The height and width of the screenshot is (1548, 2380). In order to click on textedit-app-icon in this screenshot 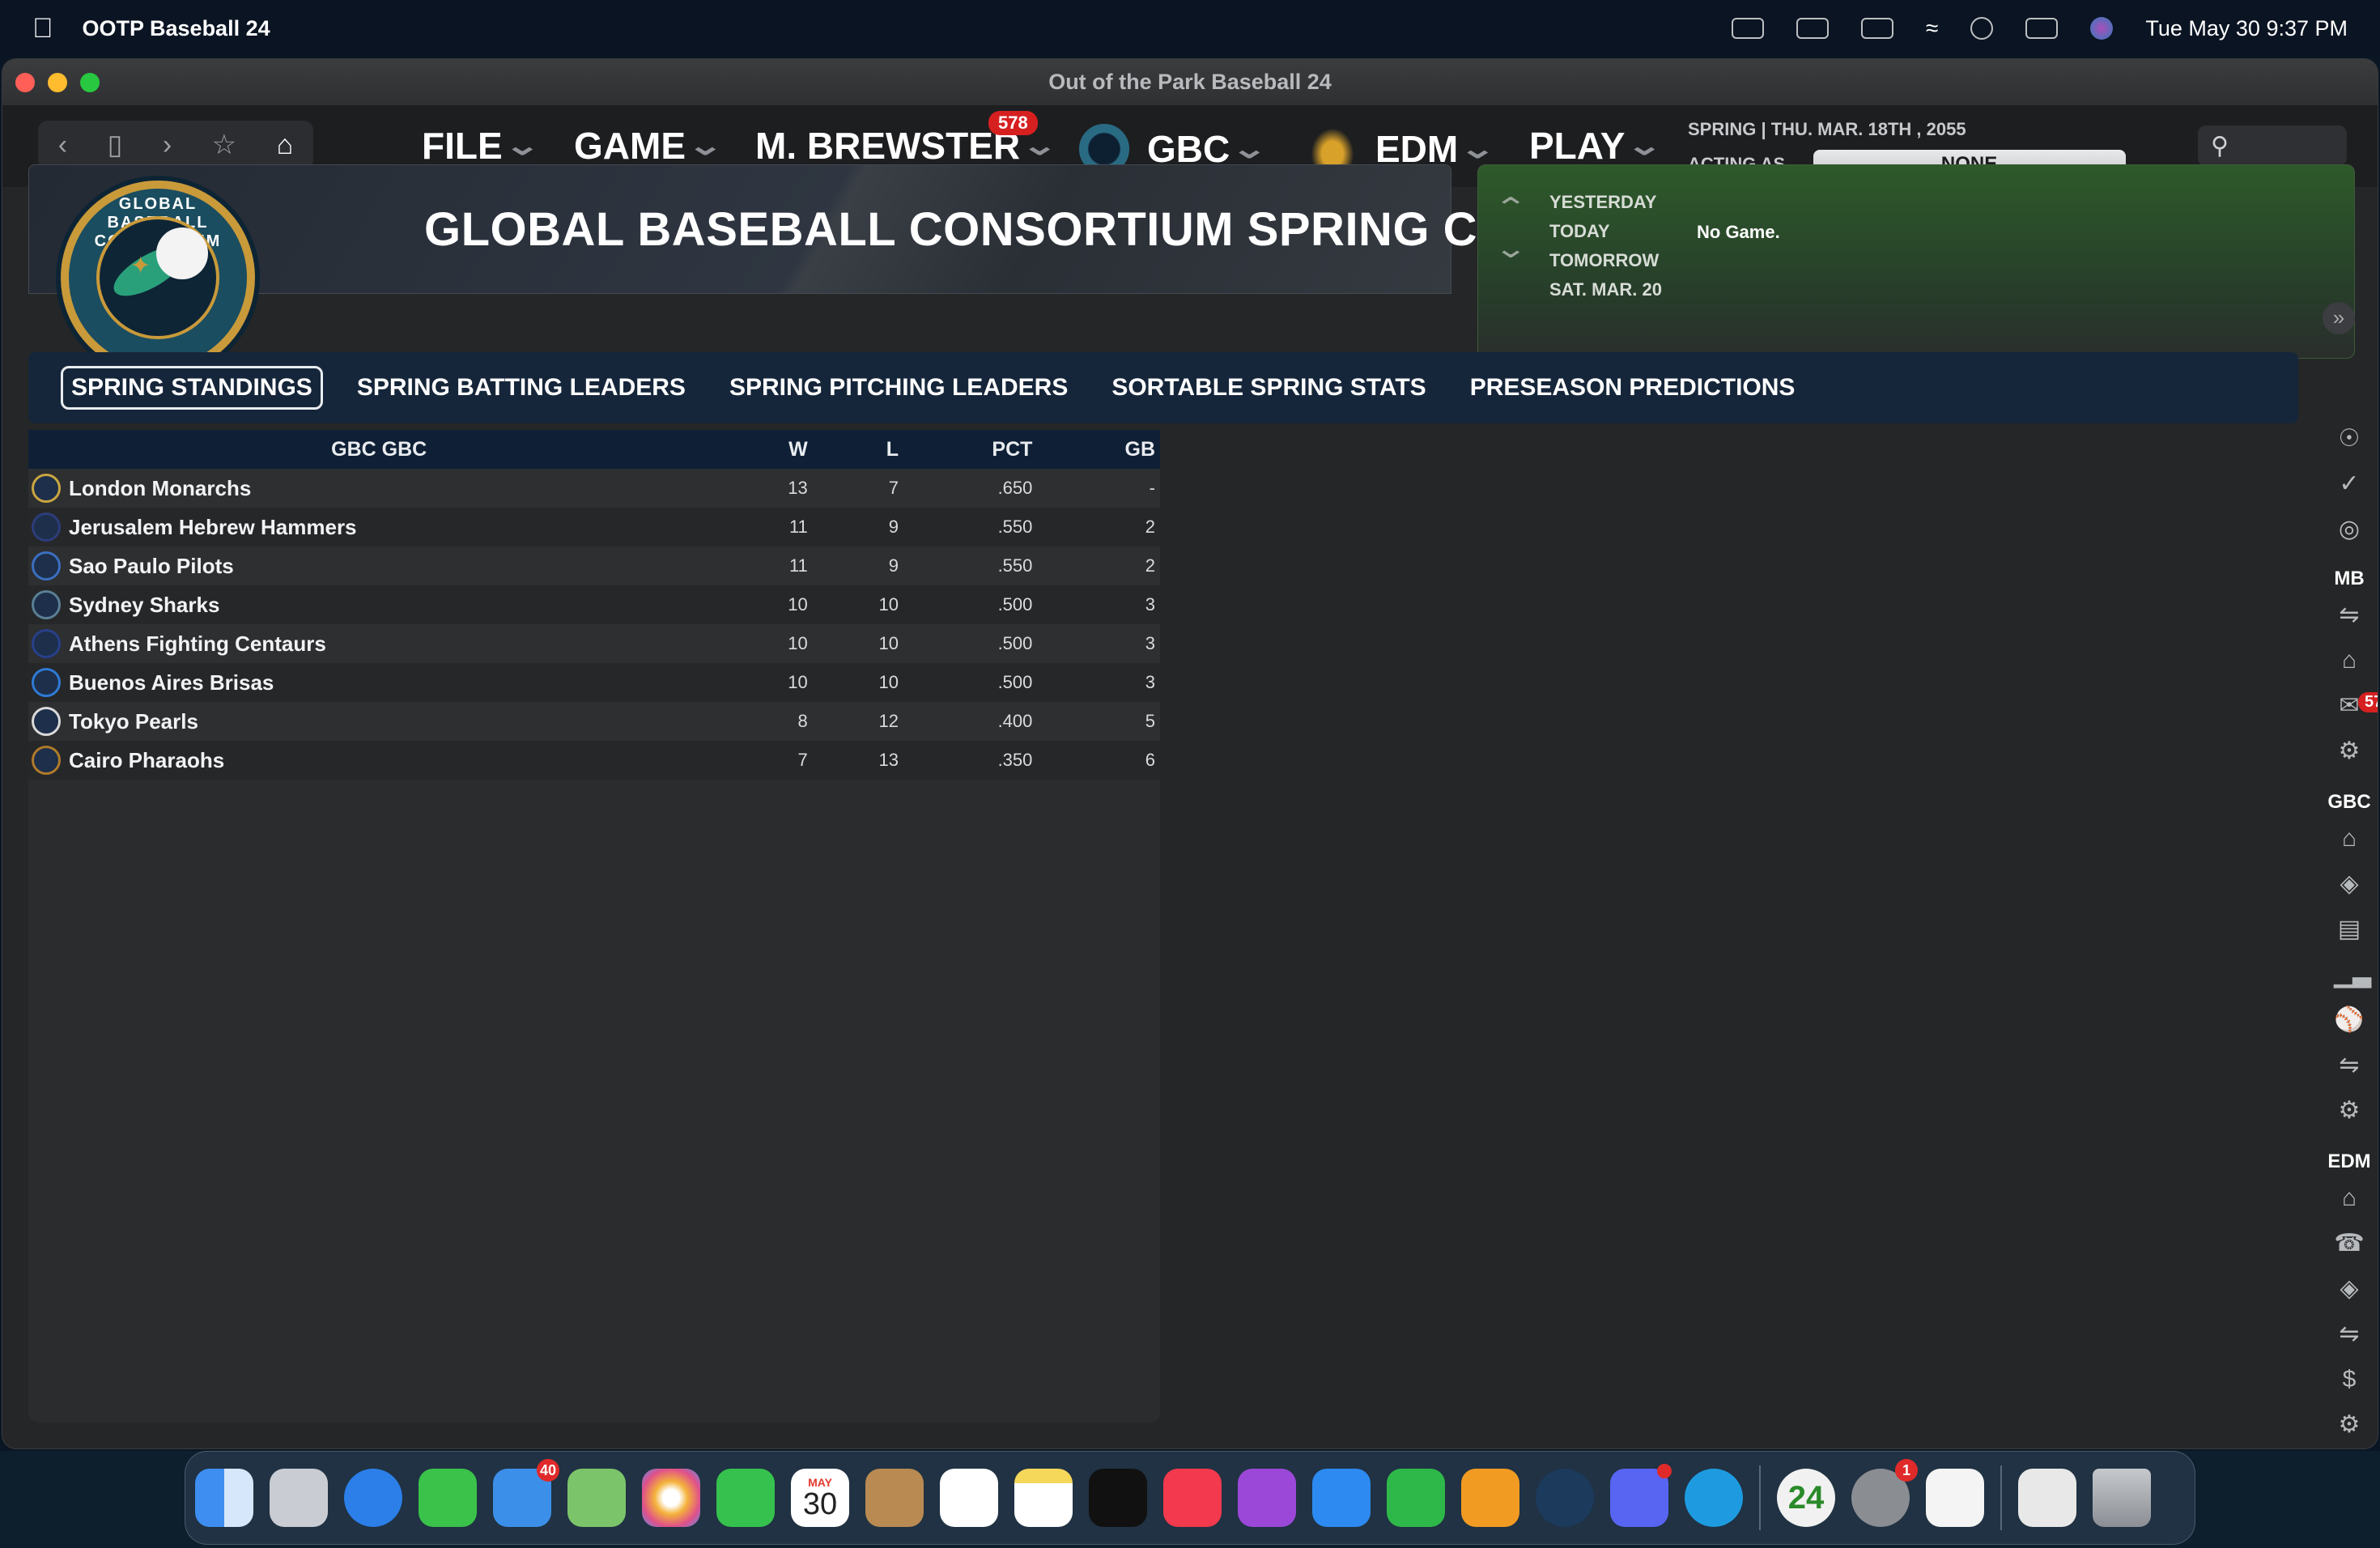, I will do `click(1955, 1498)`.